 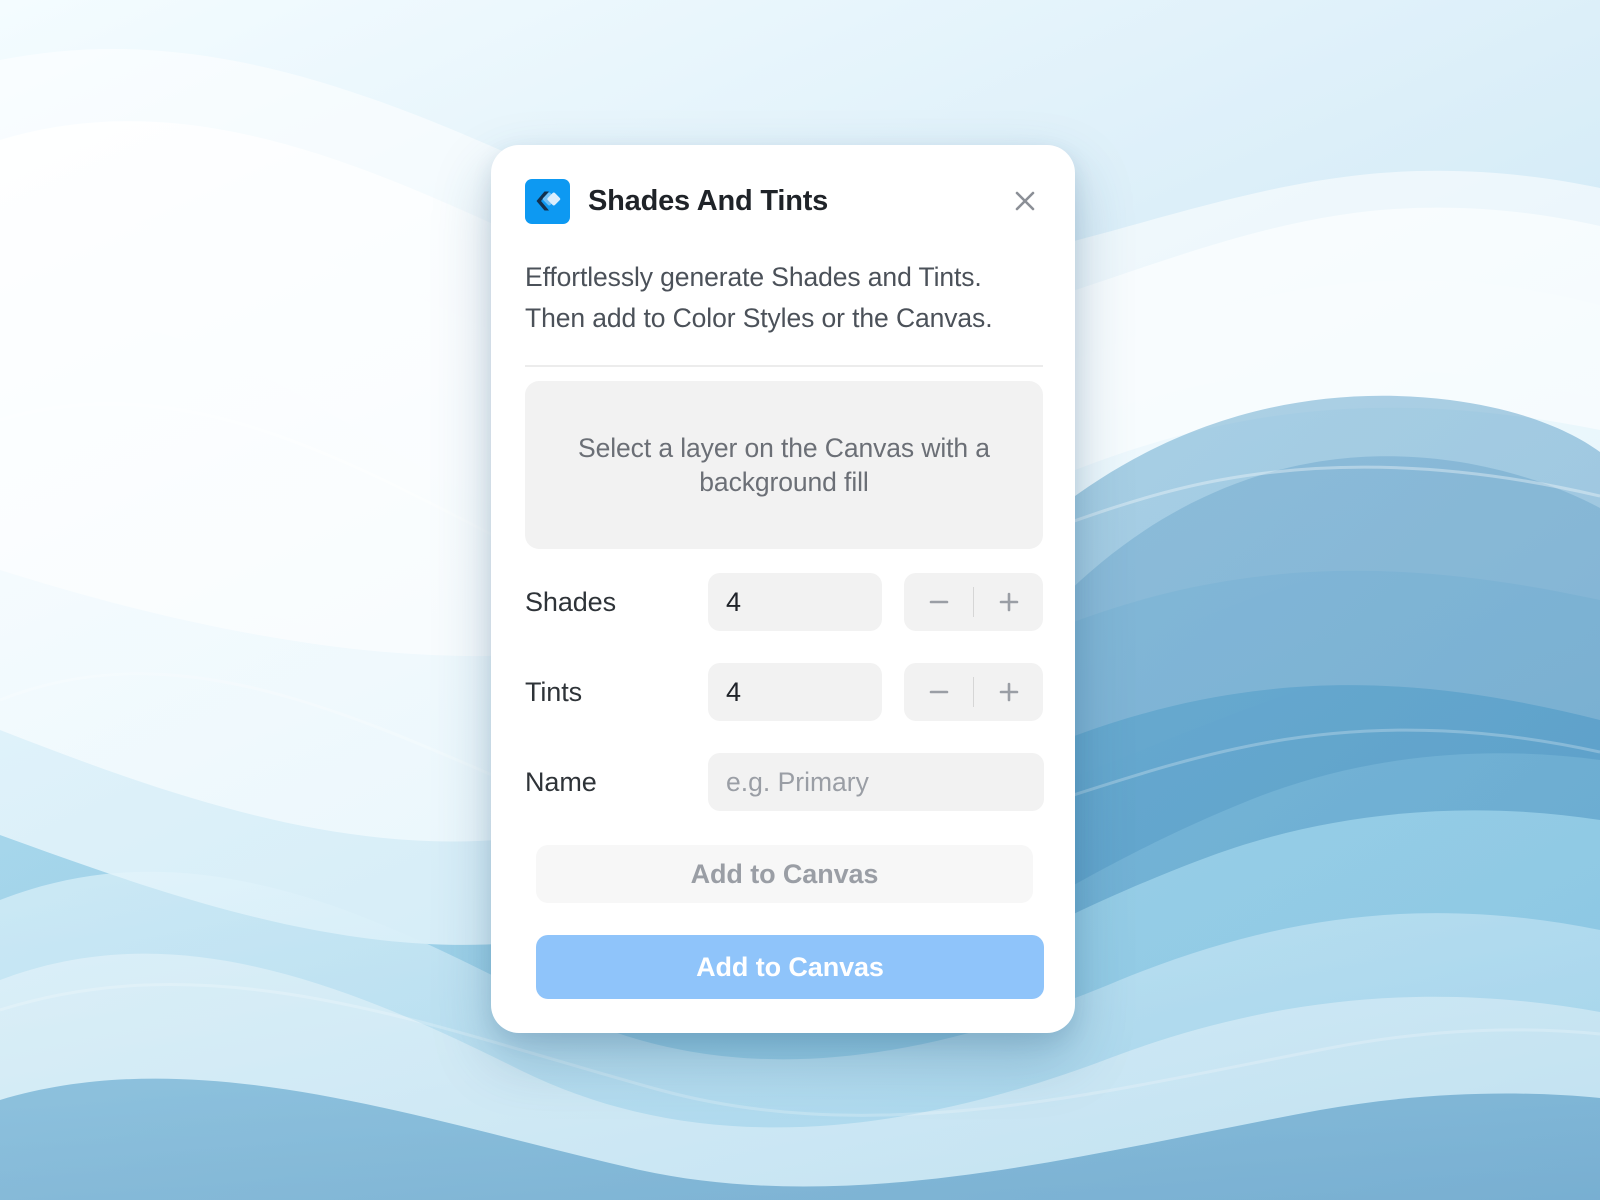 I want to click on shades-and-tints-logo-icon, so click(x=547, y=201).